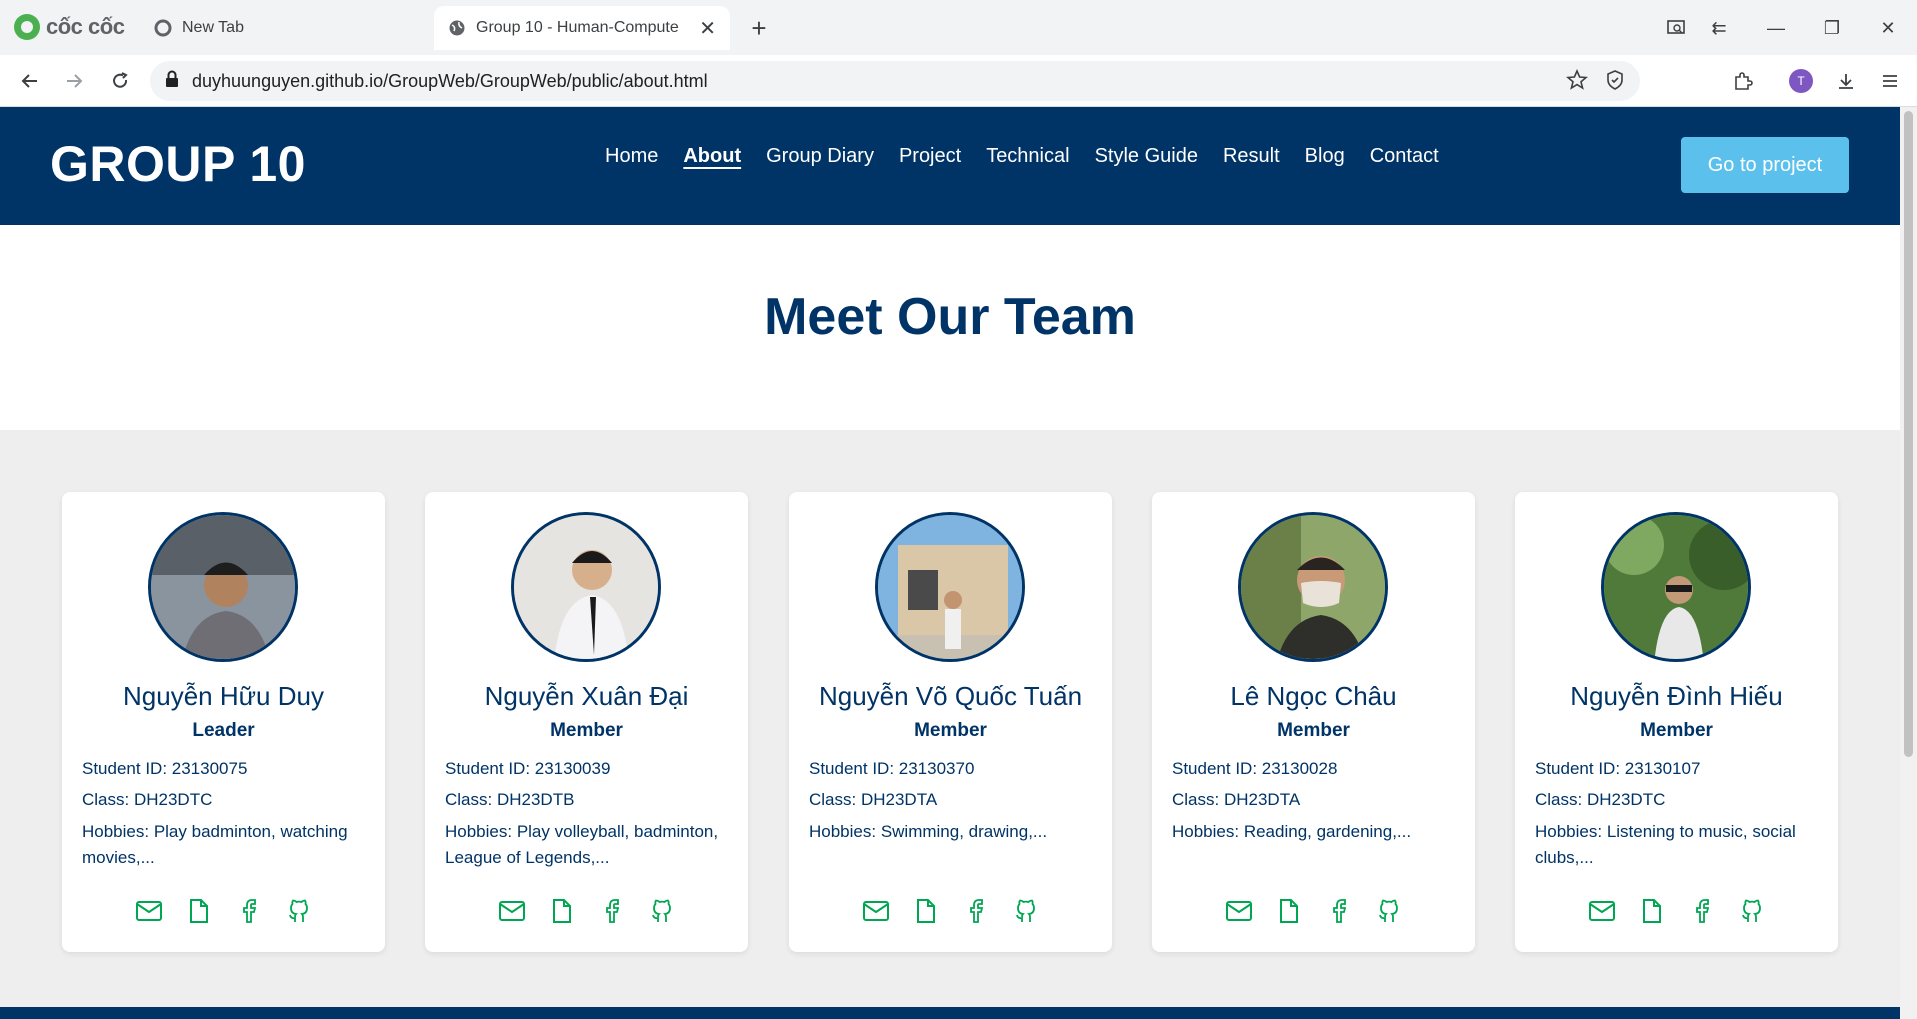  Describe the element at coordinates (577, 27) in the screenshot. I see `tab-title: Group 10 - Human-Compute` at that location.